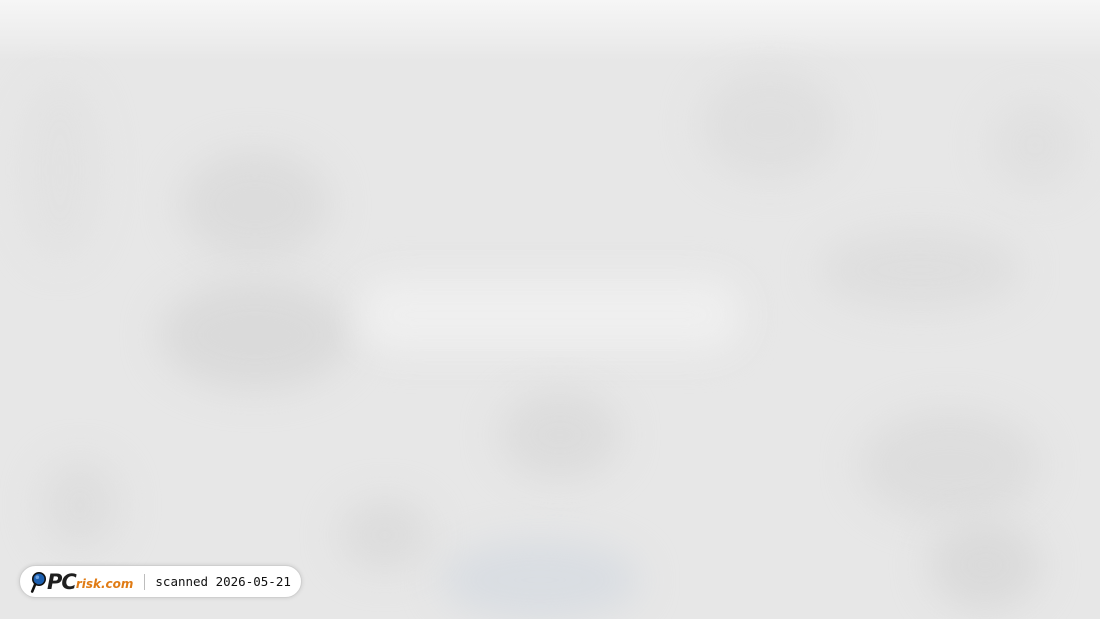  I want to click on pcrisk-logo: PC risk.com, so click(81, 582).